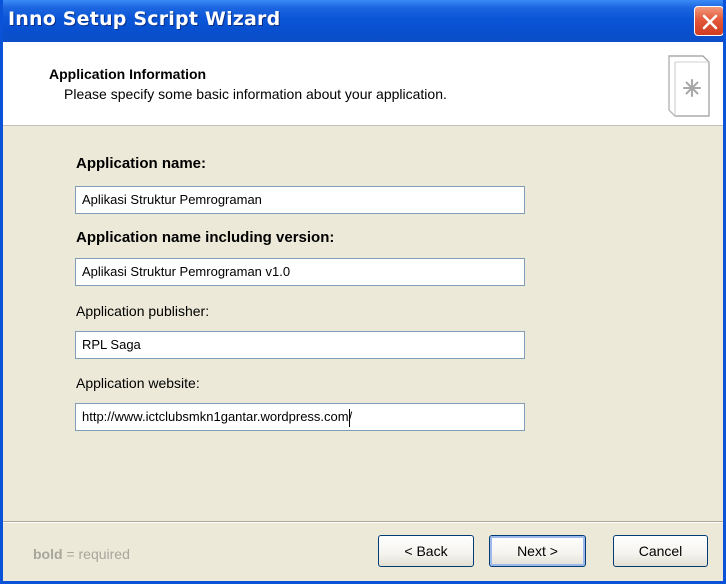 This screenshot has width=726, height=584. Describe the element at coordinates (426, 551) in the screenshot. I see `back-button: < Back` at that location.